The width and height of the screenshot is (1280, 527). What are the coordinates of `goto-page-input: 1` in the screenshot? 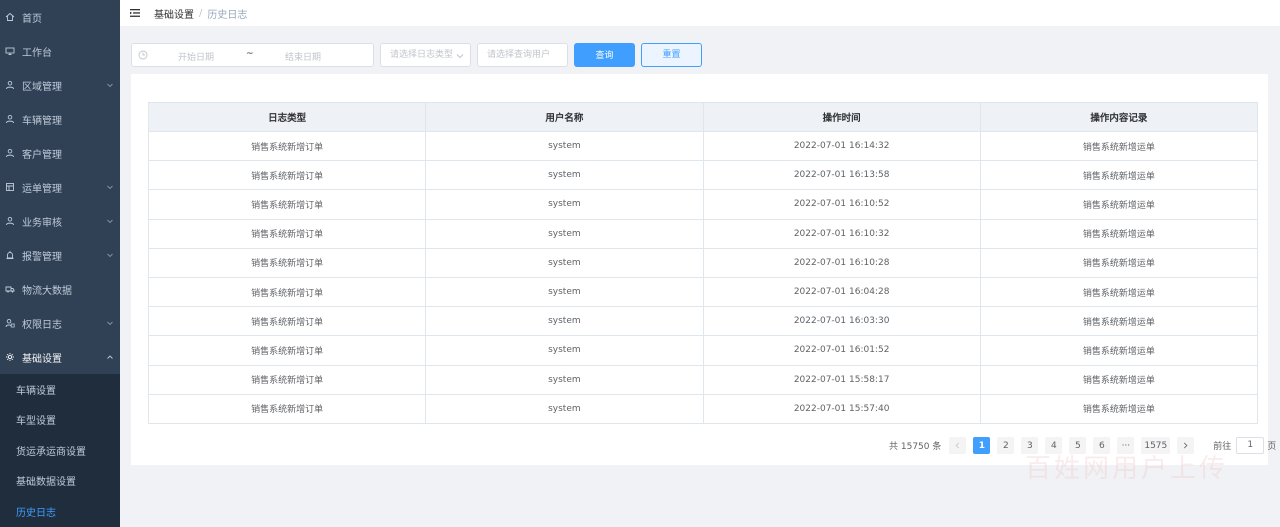 It's located at (1250, 445).